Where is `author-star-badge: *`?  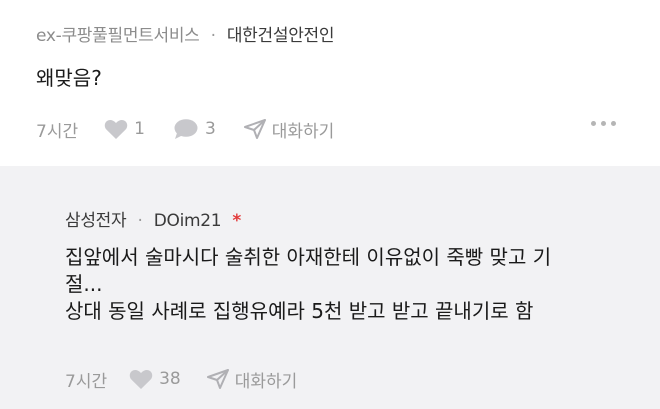
author-star-badge: * is located at coordinates (236, 221).